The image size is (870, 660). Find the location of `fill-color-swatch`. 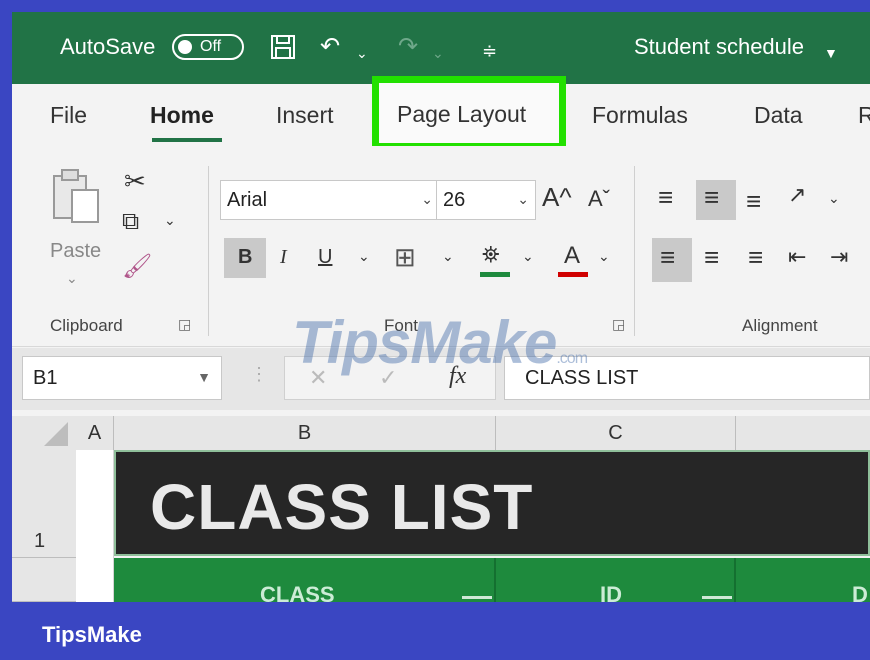

fill-color-swatch is located at coordinates (495, 274).